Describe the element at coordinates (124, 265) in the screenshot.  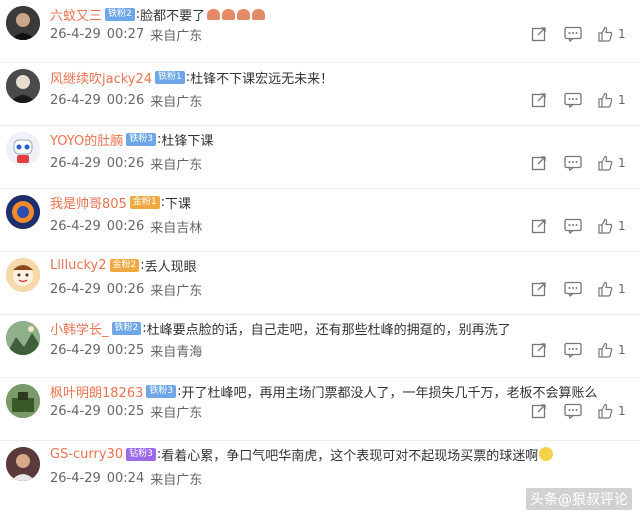
I see `fan-badge: 金粉2` at that location.